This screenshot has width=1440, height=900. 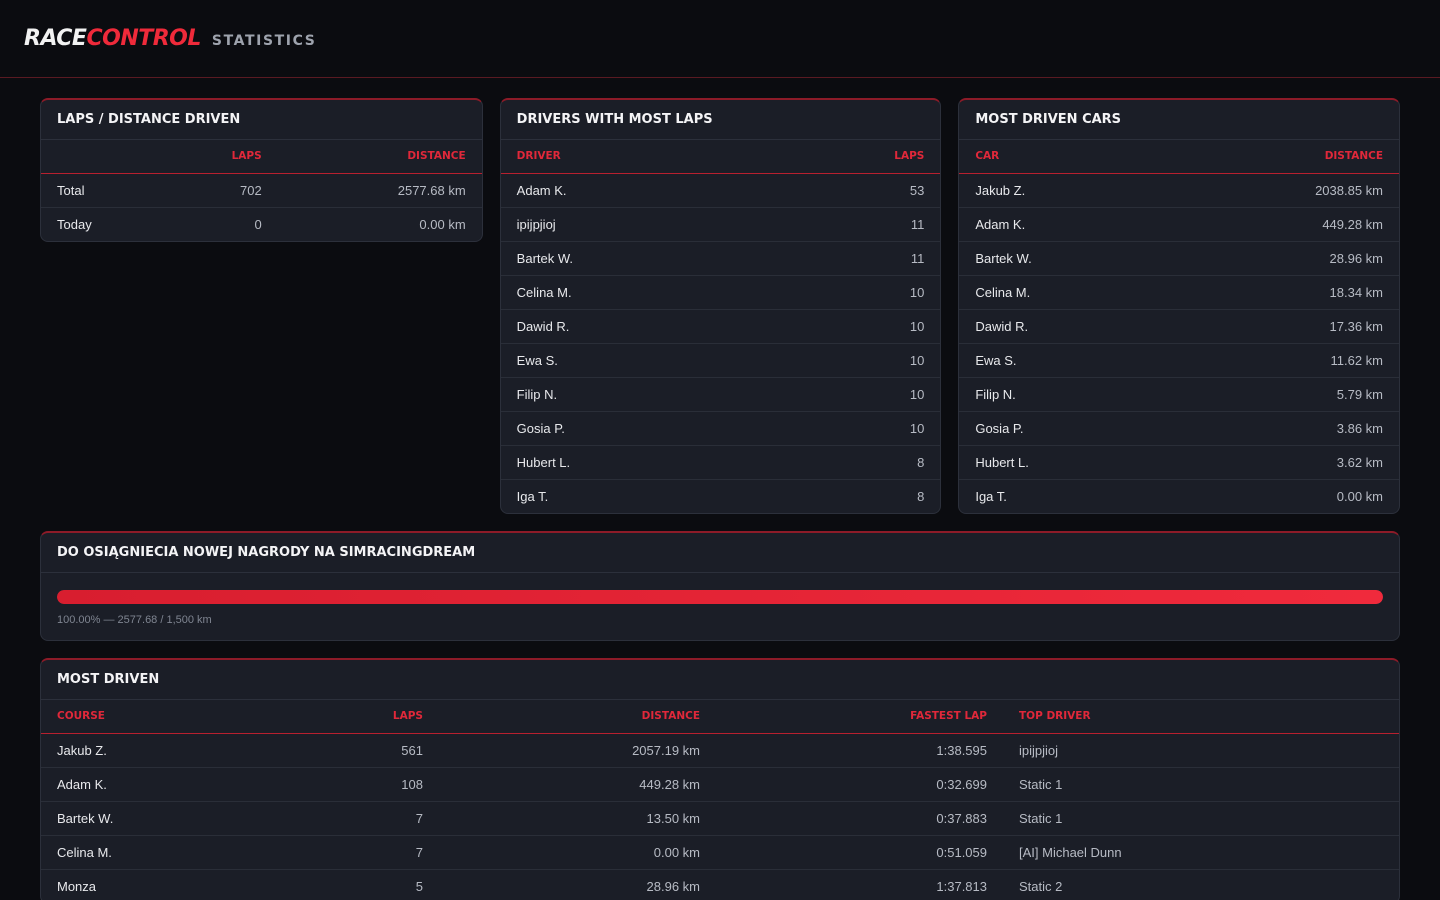 I want to click on table-row: Today 0 0.00 km, so click(x=261, y=224).